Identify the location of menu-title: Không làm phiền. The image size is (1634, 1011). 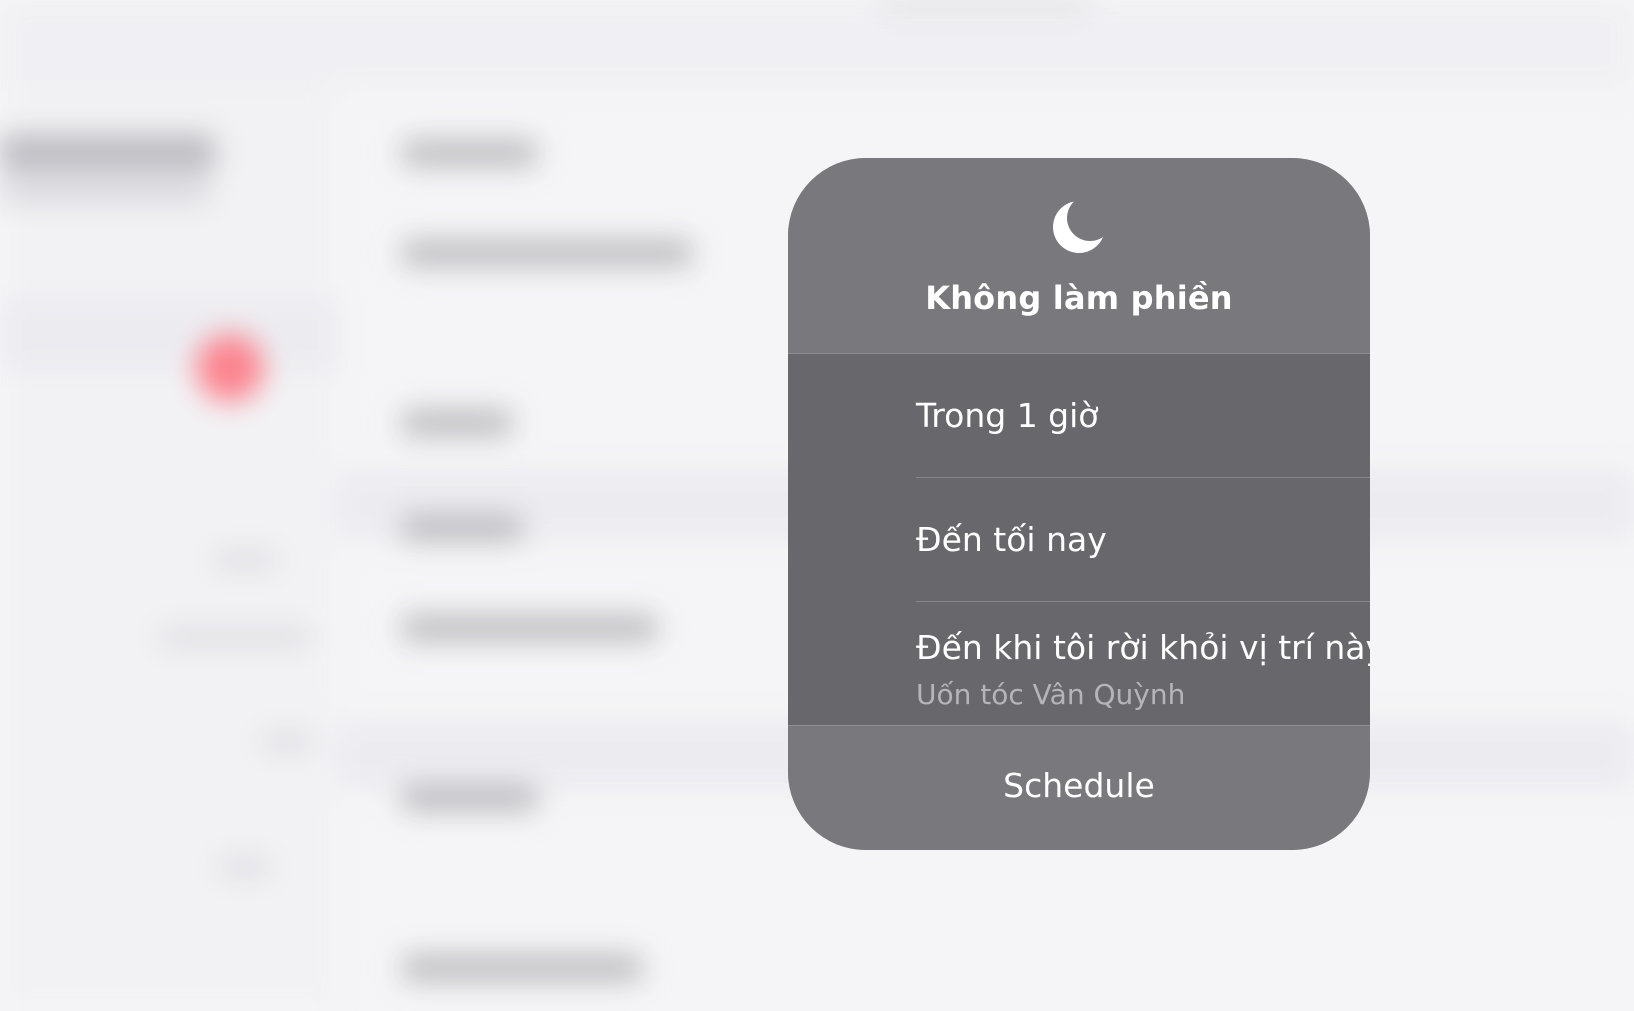
(1079, 298).